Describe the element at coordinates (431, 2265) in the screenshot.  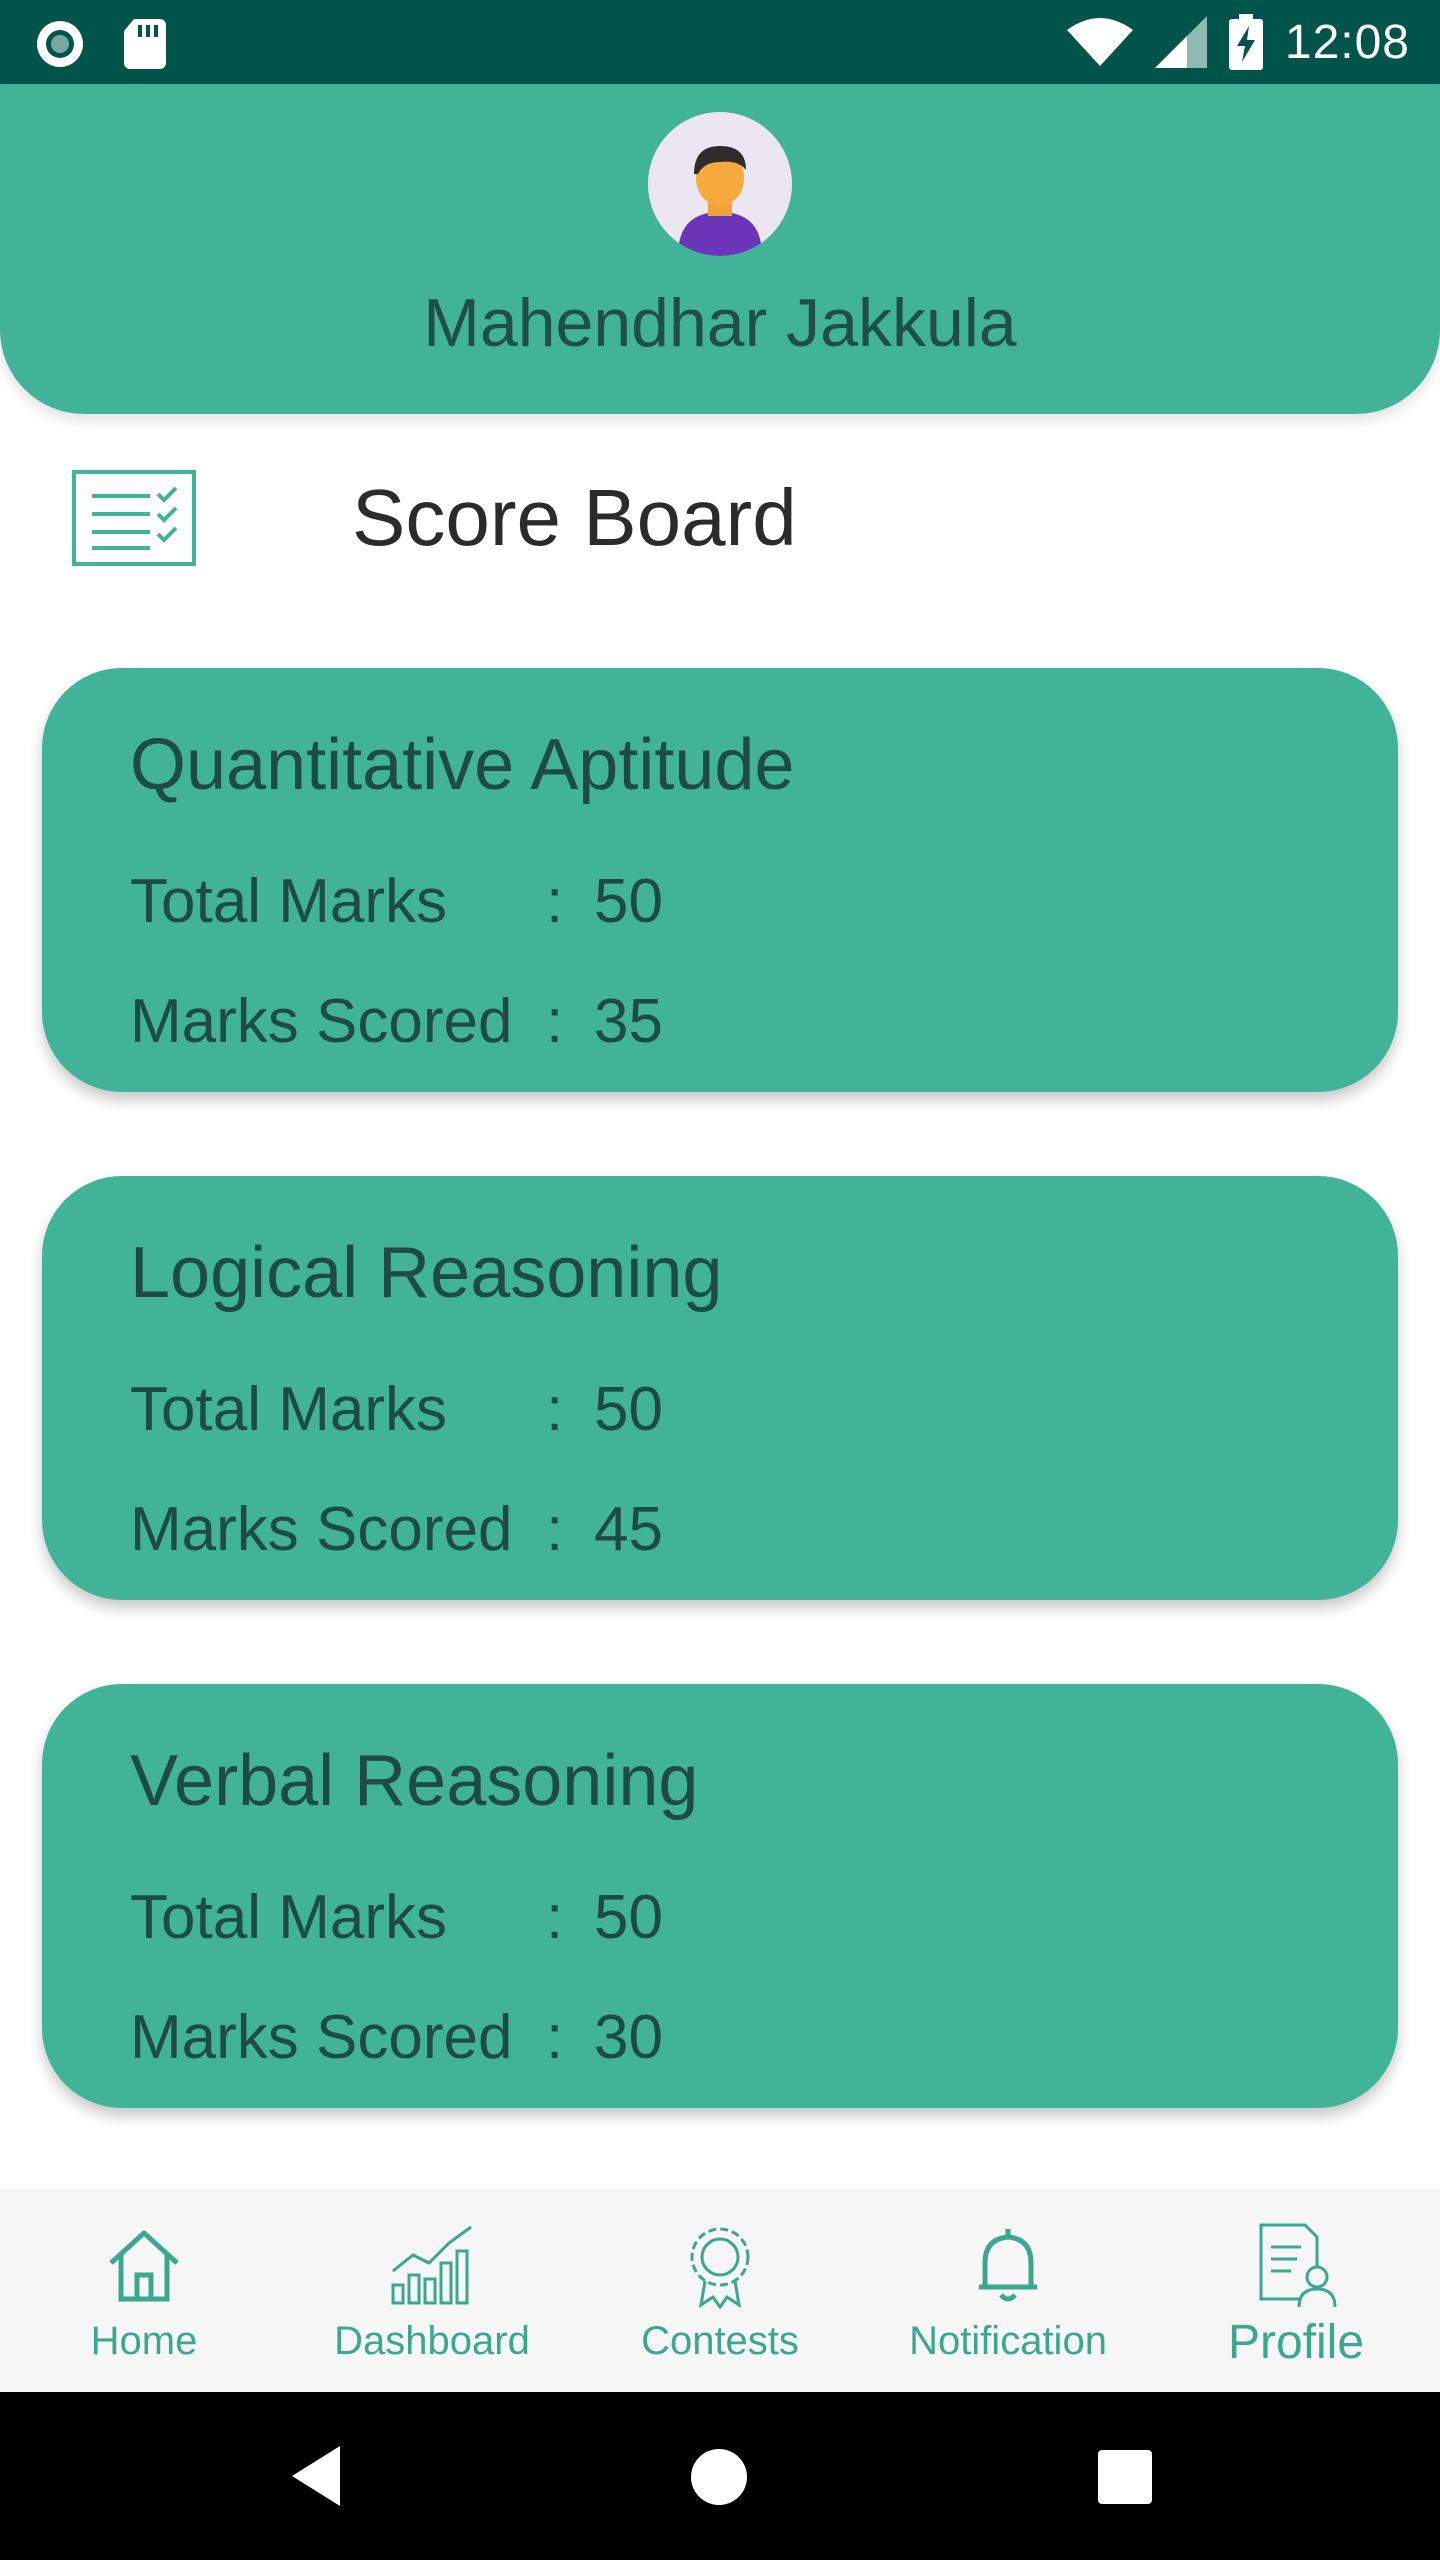
I see `dashboard-chart-icon` at that location.